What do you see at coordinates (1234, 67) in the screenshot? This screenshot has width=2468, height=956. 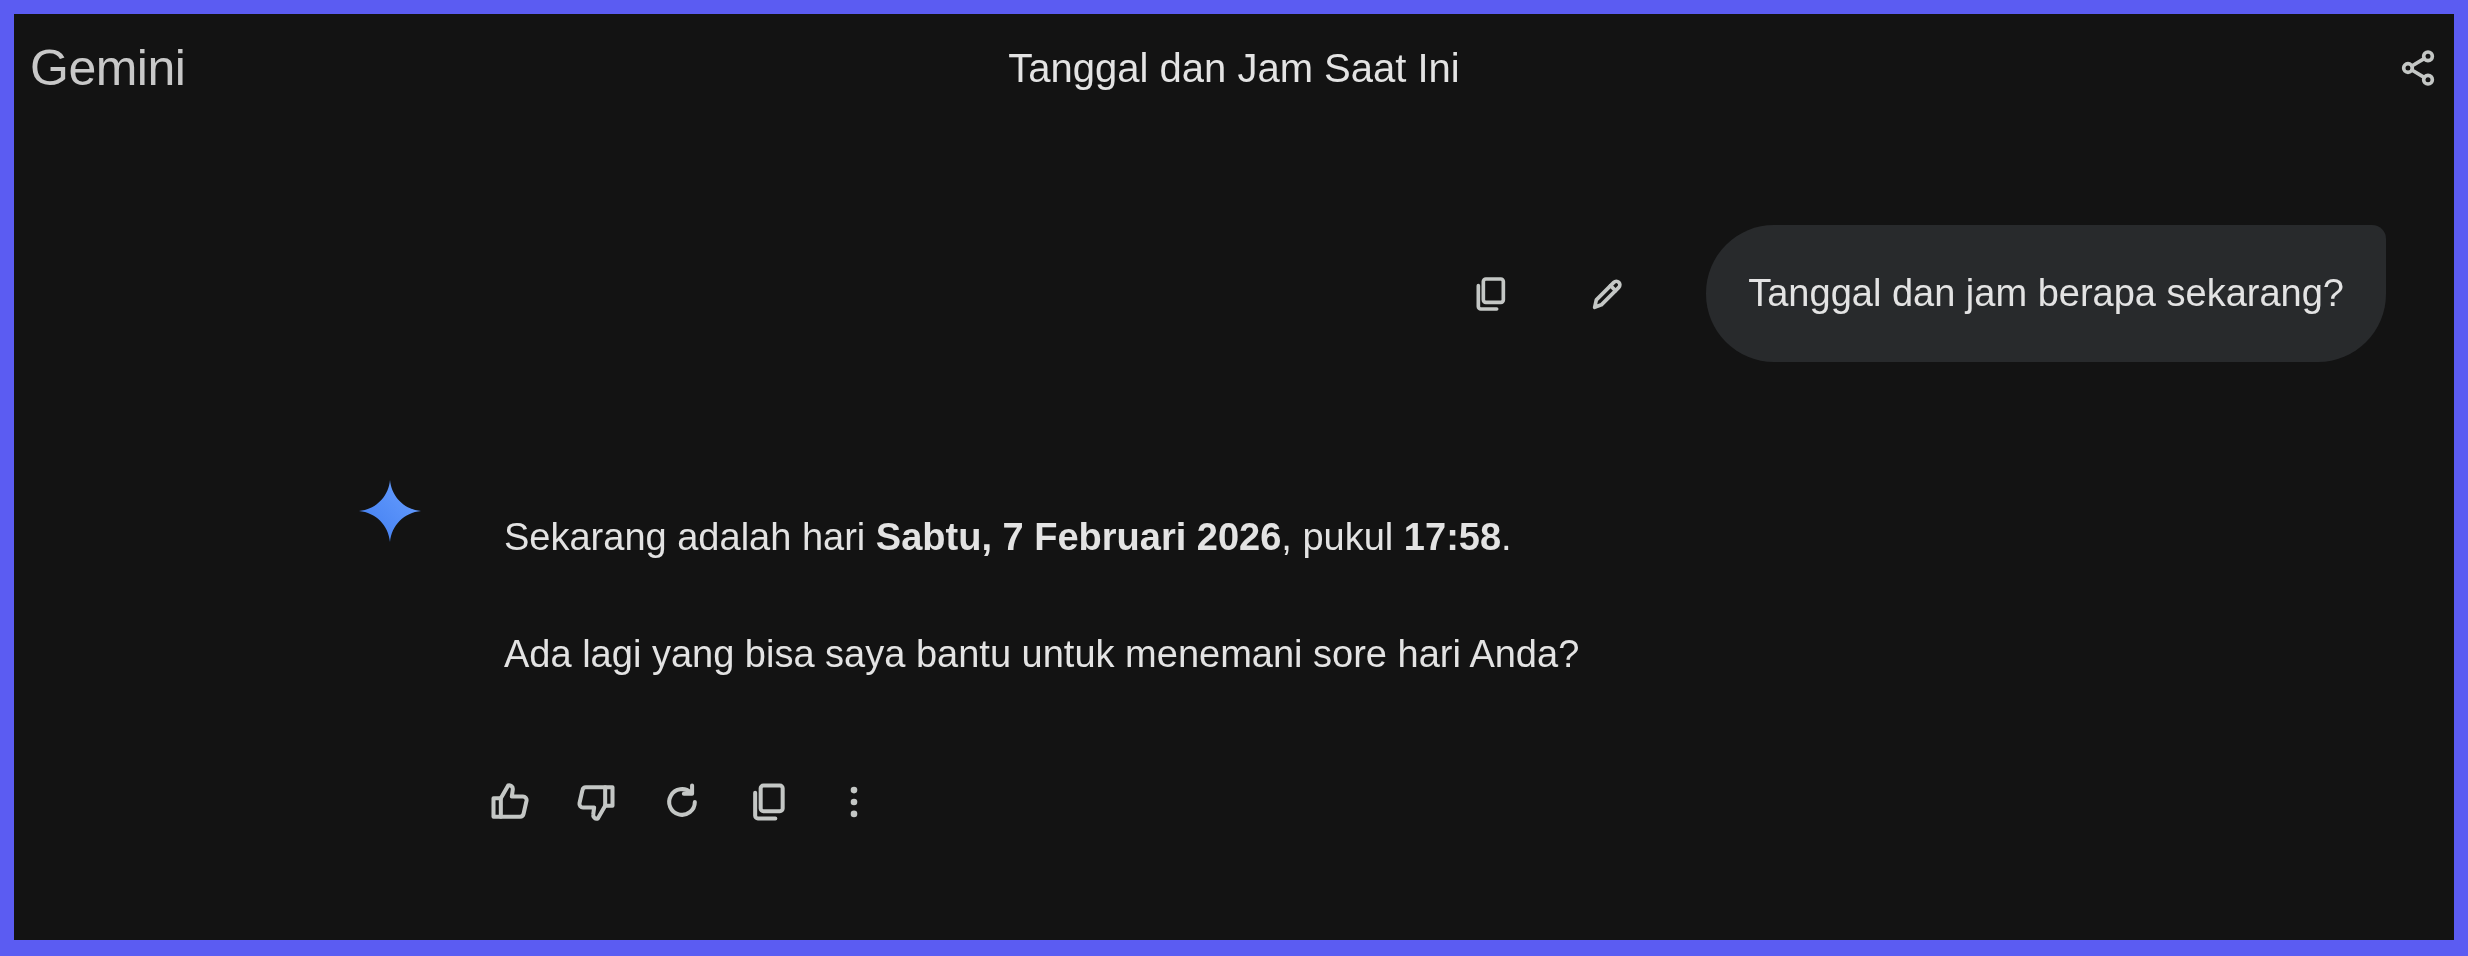 I see `chat-title: Tanggal dan Jam Saat Ini` at bounding box center [1234, 67].